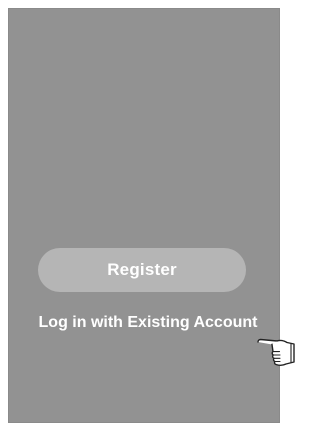  I want to click on pointing-hand-icon, so click(276, 352).